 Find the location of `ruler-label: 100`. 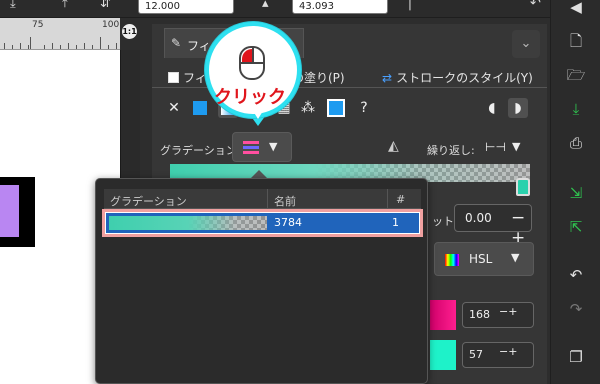

ruler-label: 100 is located at coordinates (111, 25).